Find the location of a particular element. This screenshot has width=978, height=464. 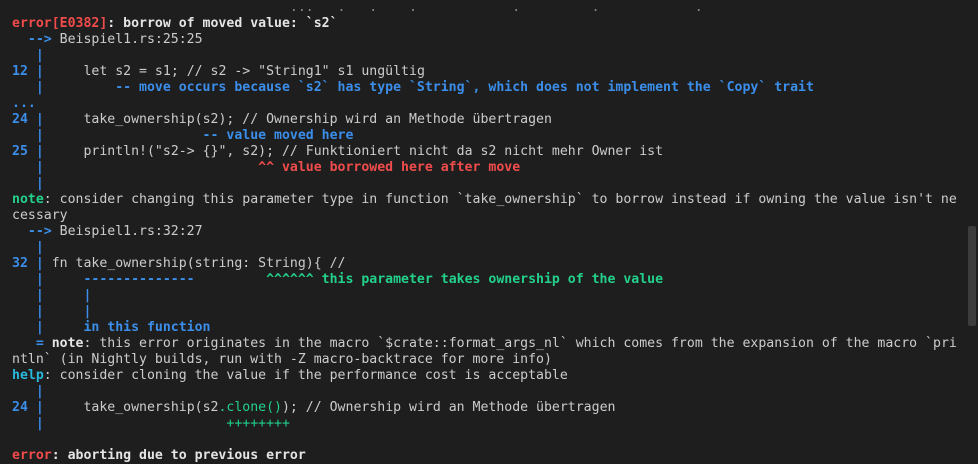

help-label: help is located at coordinates (28, 375).